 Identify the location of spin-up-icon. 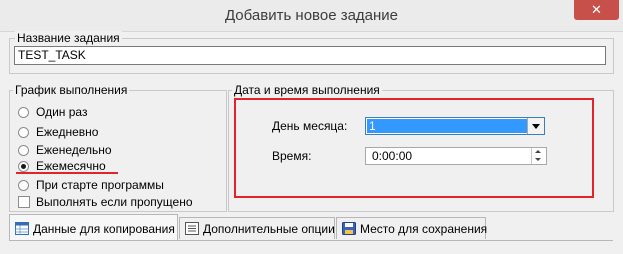
(538, 151).